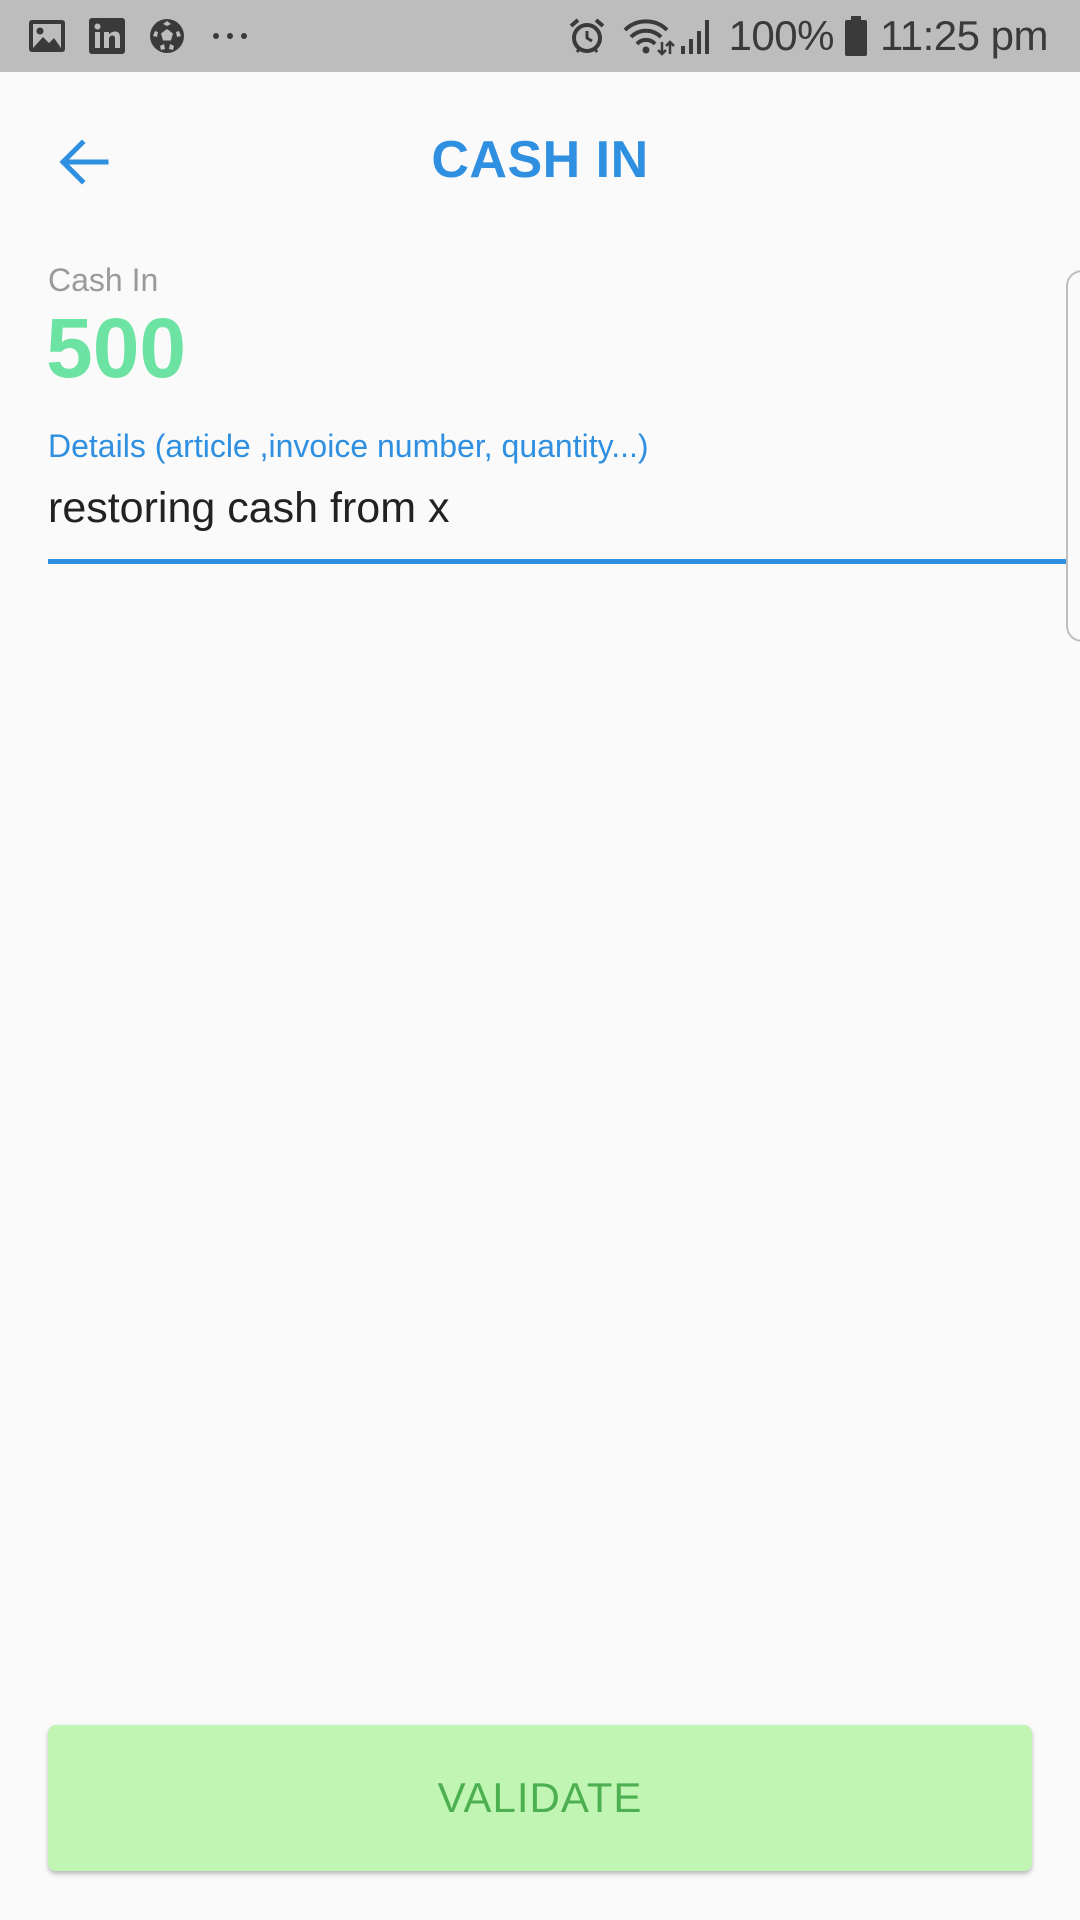 The image size is (1080, 1920). I want to click on validate-button: VALIDATE, so click(540, 1798).